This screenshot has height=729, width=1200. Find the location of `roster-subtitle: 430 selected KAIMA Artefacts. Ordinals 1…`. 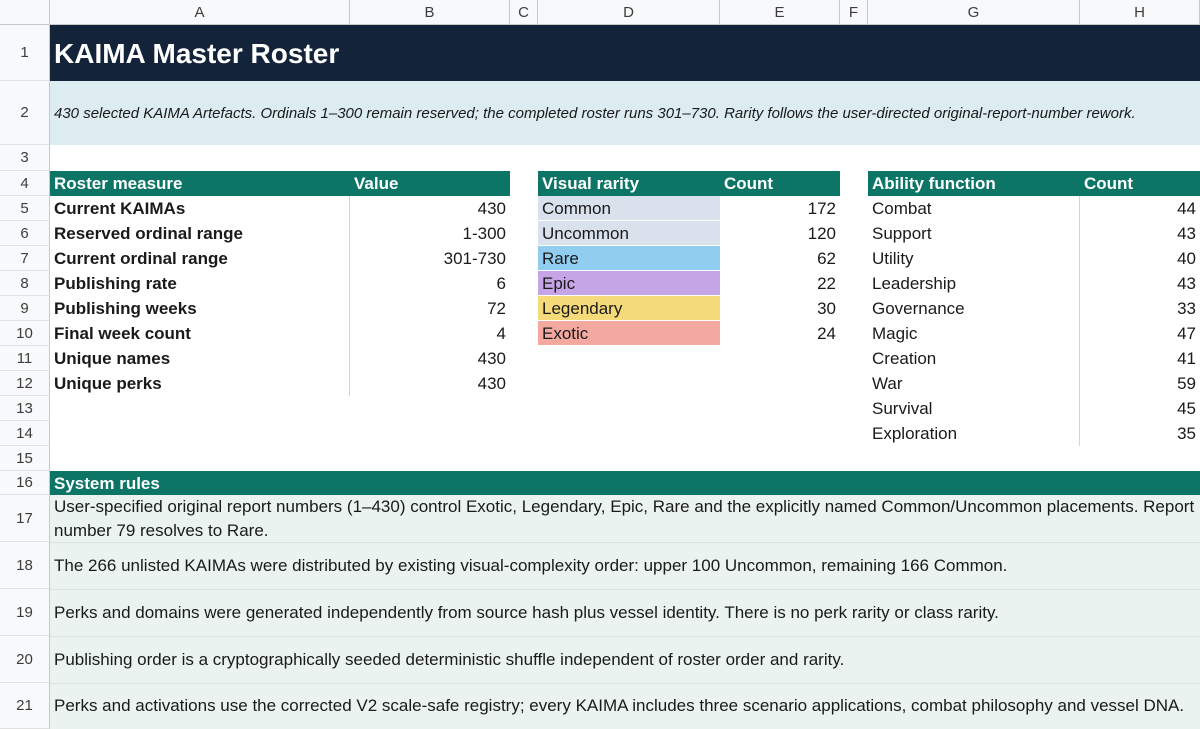

roster-subtitle: 430 selected KAIMA Artefacts. Ordinals 1… is located at coordinates (625, 113).